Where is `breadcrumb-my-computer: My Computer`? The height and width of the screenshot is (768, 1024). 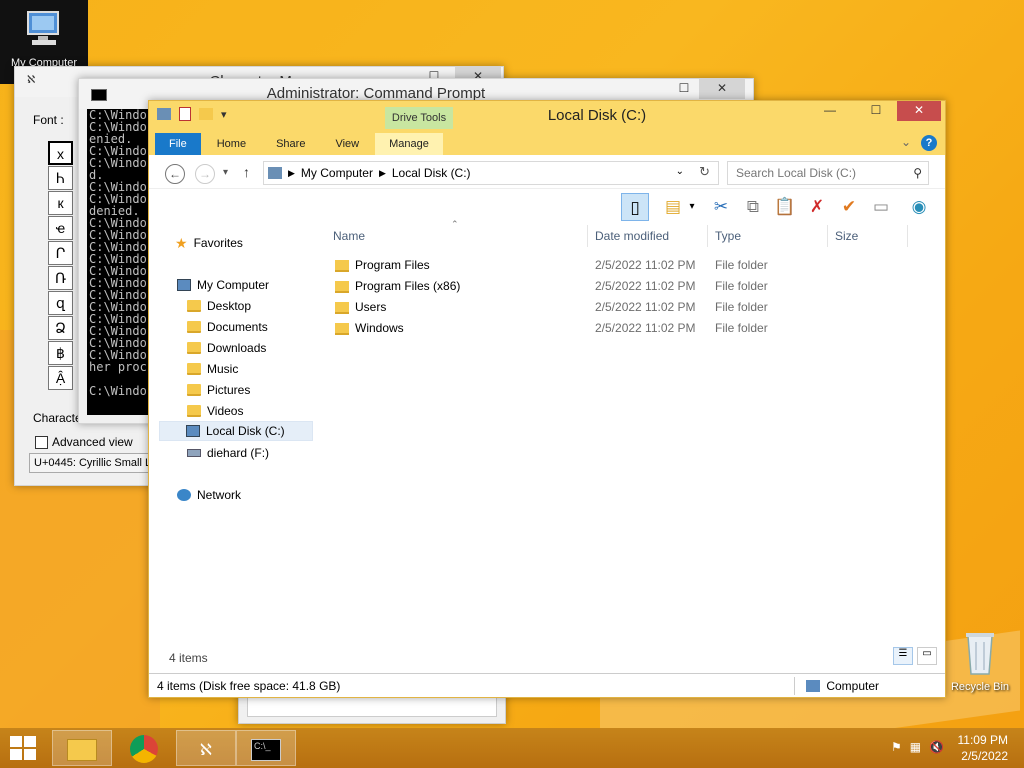
breadcrumb-my-computer: My Computer is located at coordinates (337, 173).